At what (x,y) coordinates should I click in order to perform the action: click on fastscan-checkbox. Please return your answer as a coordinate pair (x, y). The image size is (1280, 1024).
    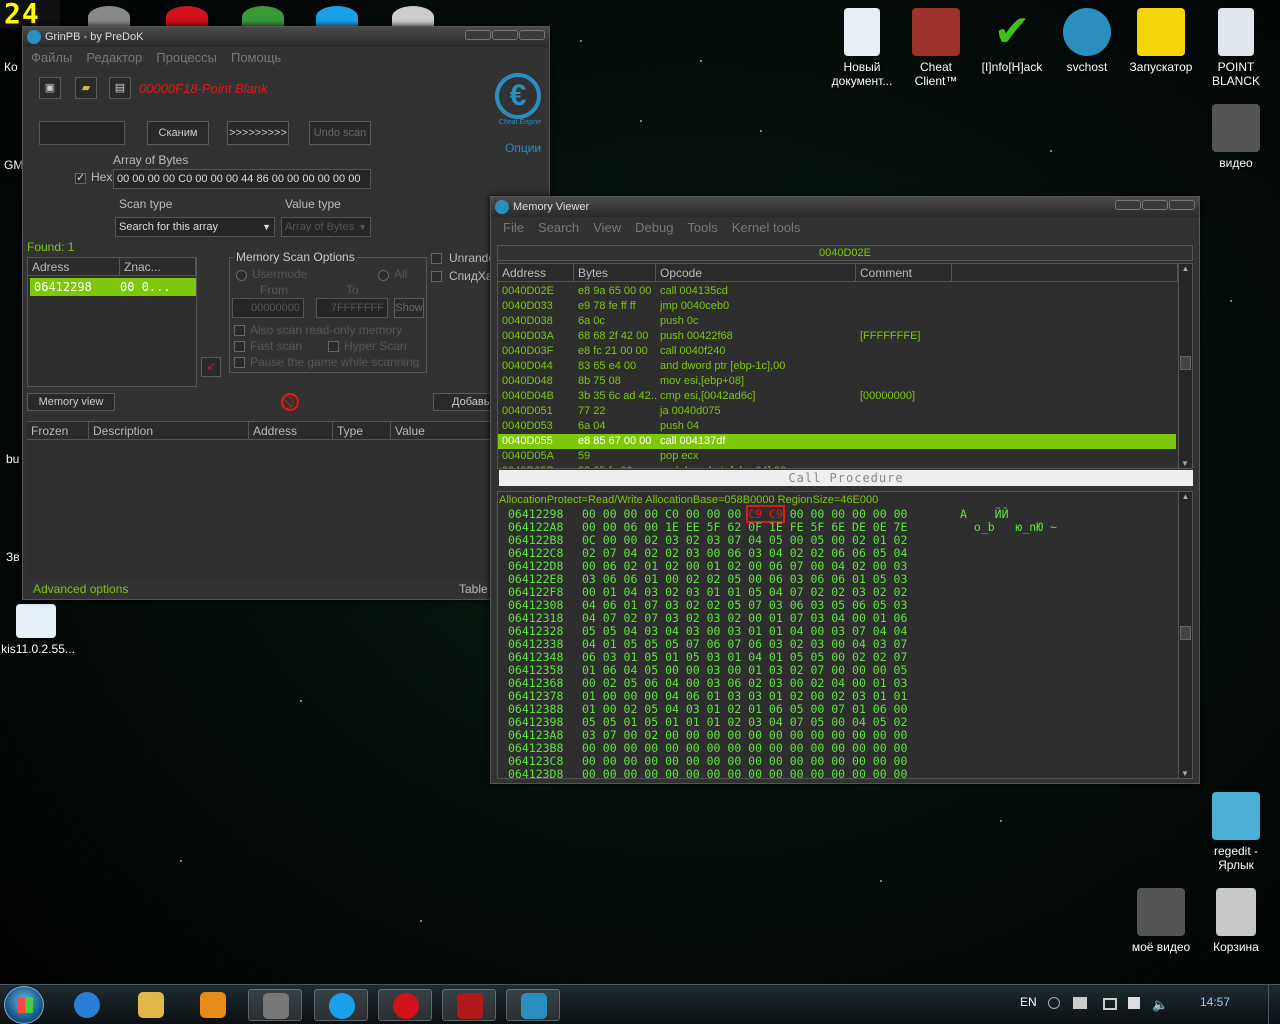
    Looking at the image, I should click on (239, 346).